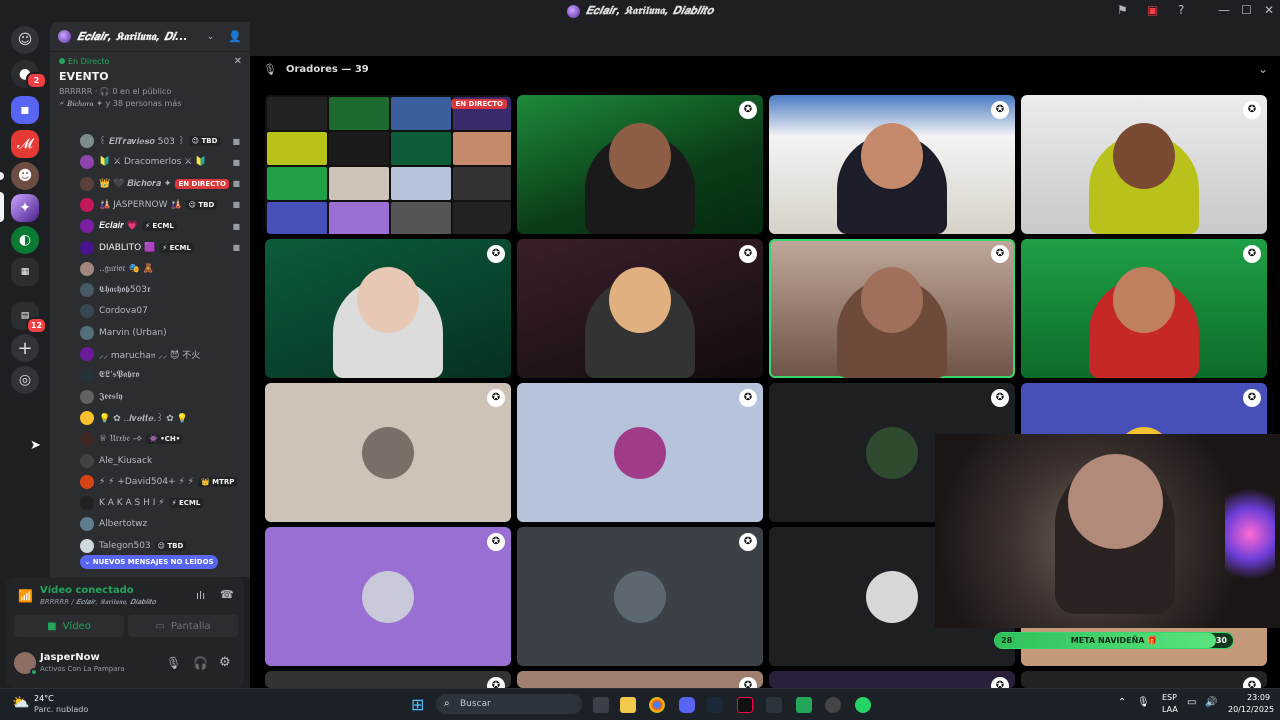 This screenshot has height=720, width=1280. I want to click on tiktok-icon, so click(745, 705).